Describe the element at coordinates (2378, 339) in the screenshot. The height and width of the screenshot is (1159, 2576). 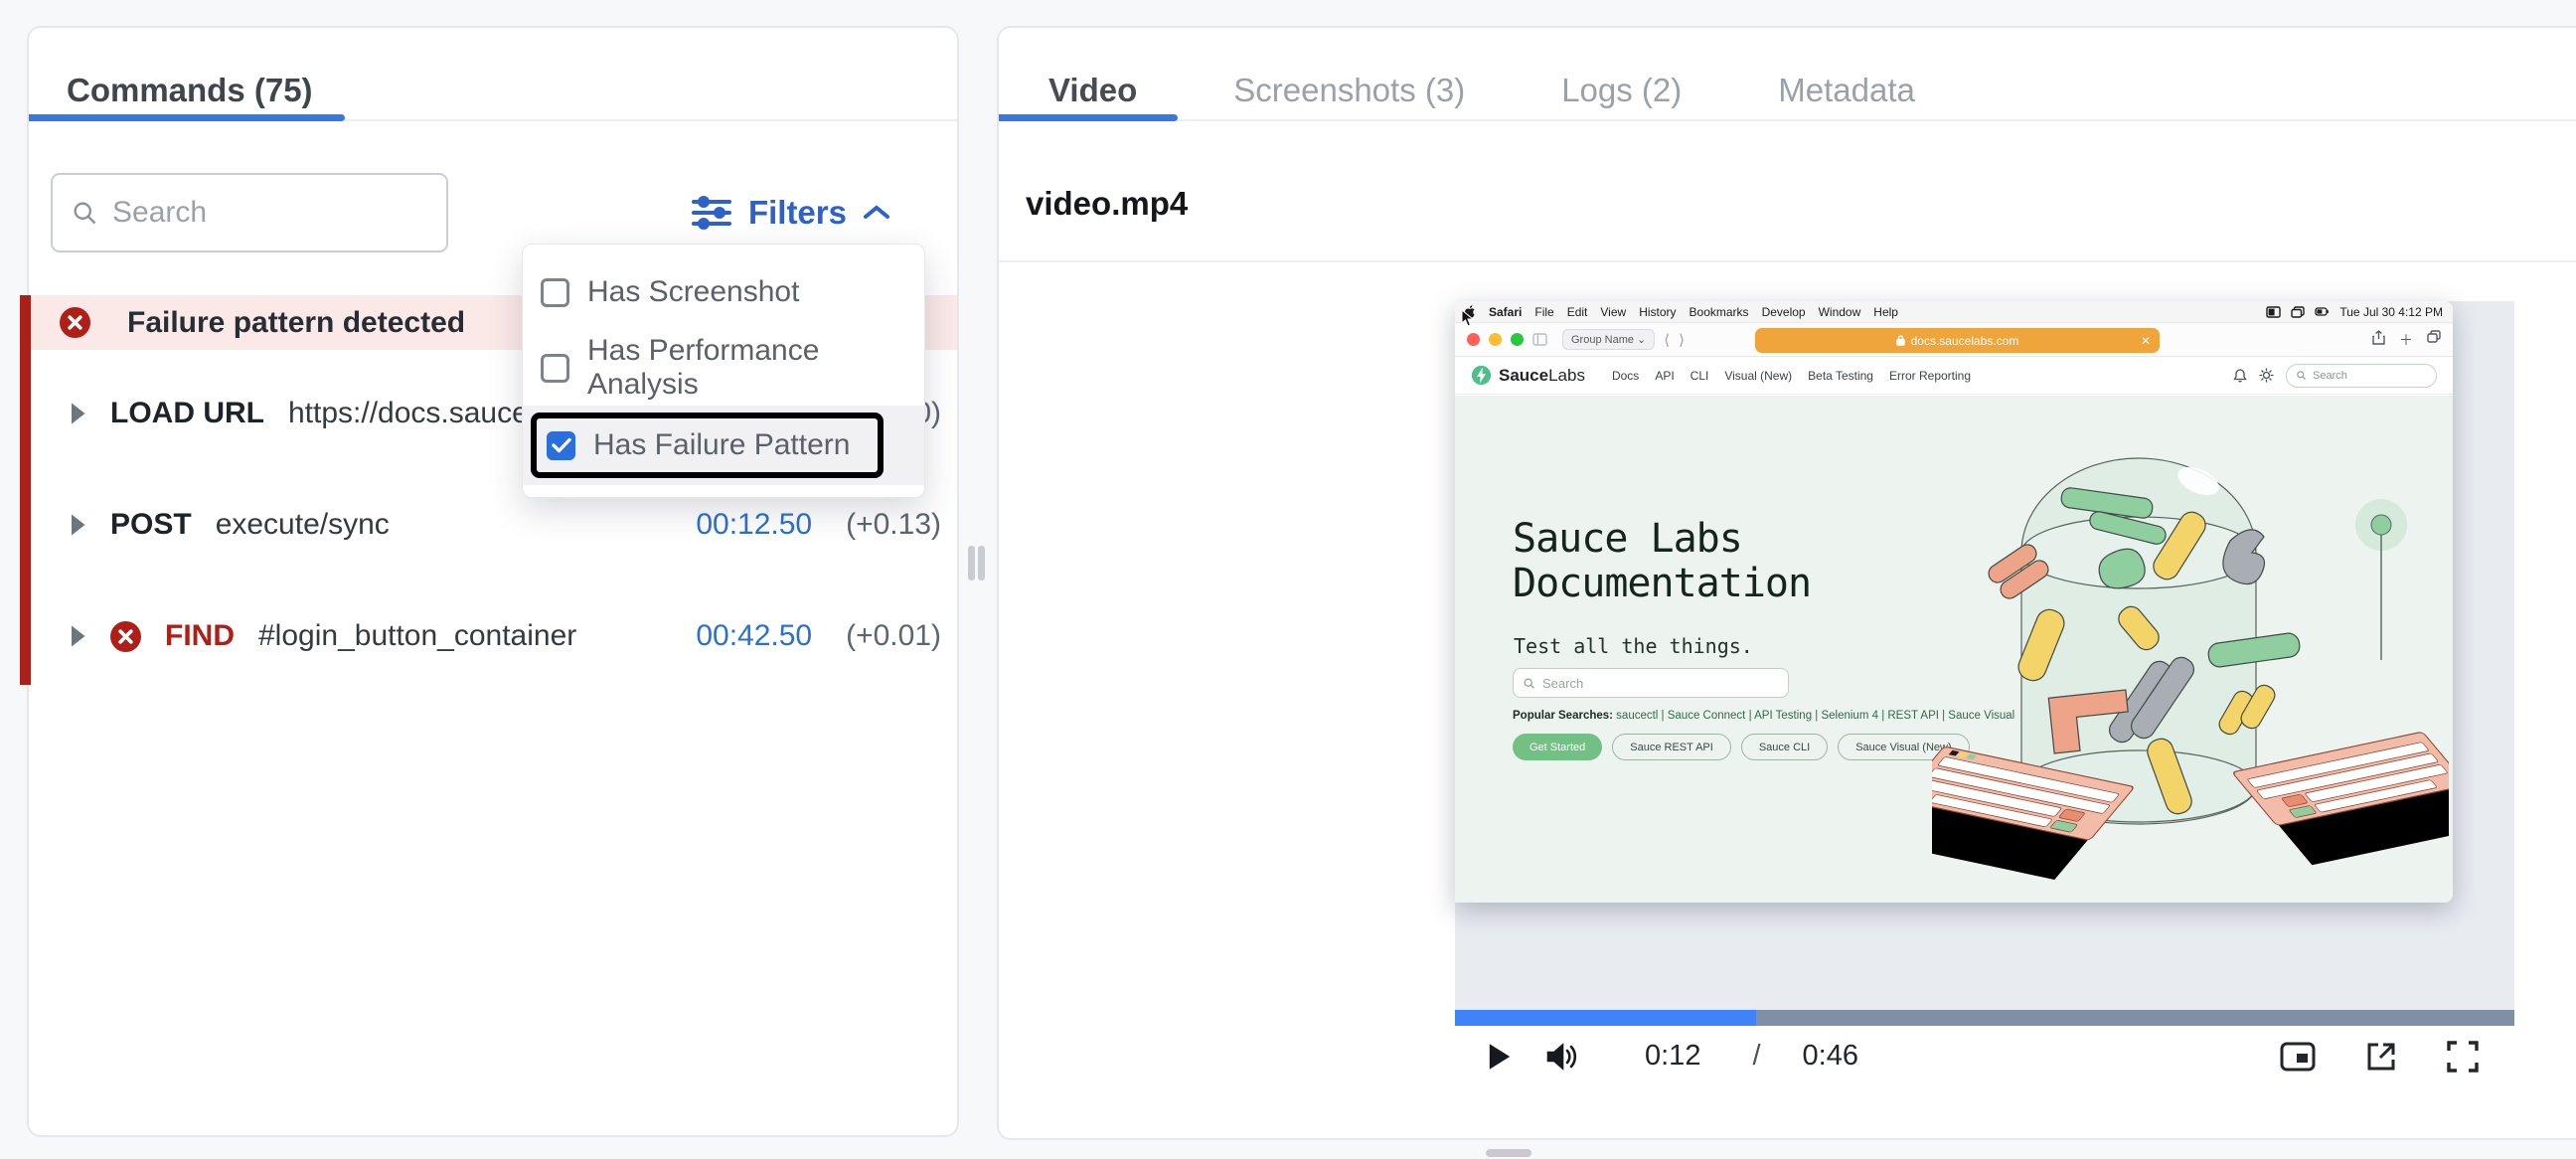
I see `share-icon` at that location.